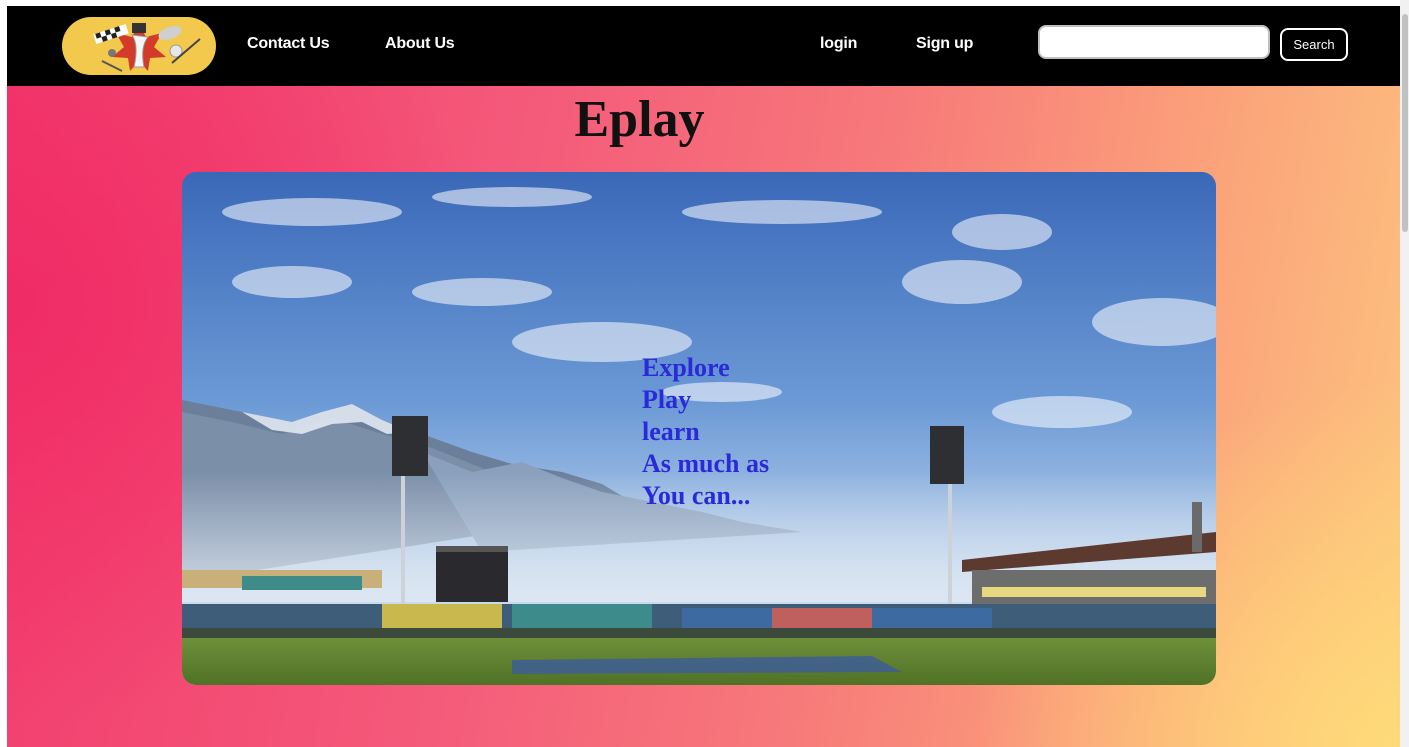 This screenshot has width=1409, height=747. I want to click on tagline-line: learn, so click(671, 431).